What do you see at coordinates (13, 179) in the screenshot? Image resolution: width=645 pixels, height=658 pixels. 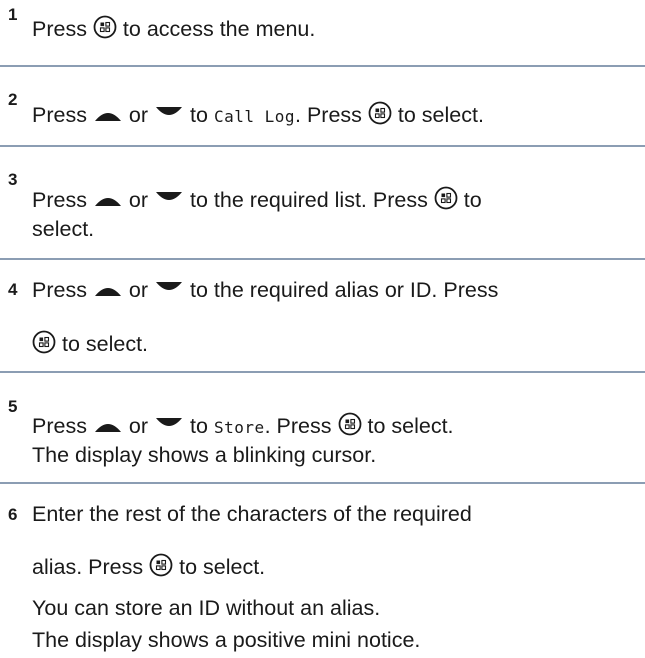 I see `step-number: 3` at bounding box center [13, 179].